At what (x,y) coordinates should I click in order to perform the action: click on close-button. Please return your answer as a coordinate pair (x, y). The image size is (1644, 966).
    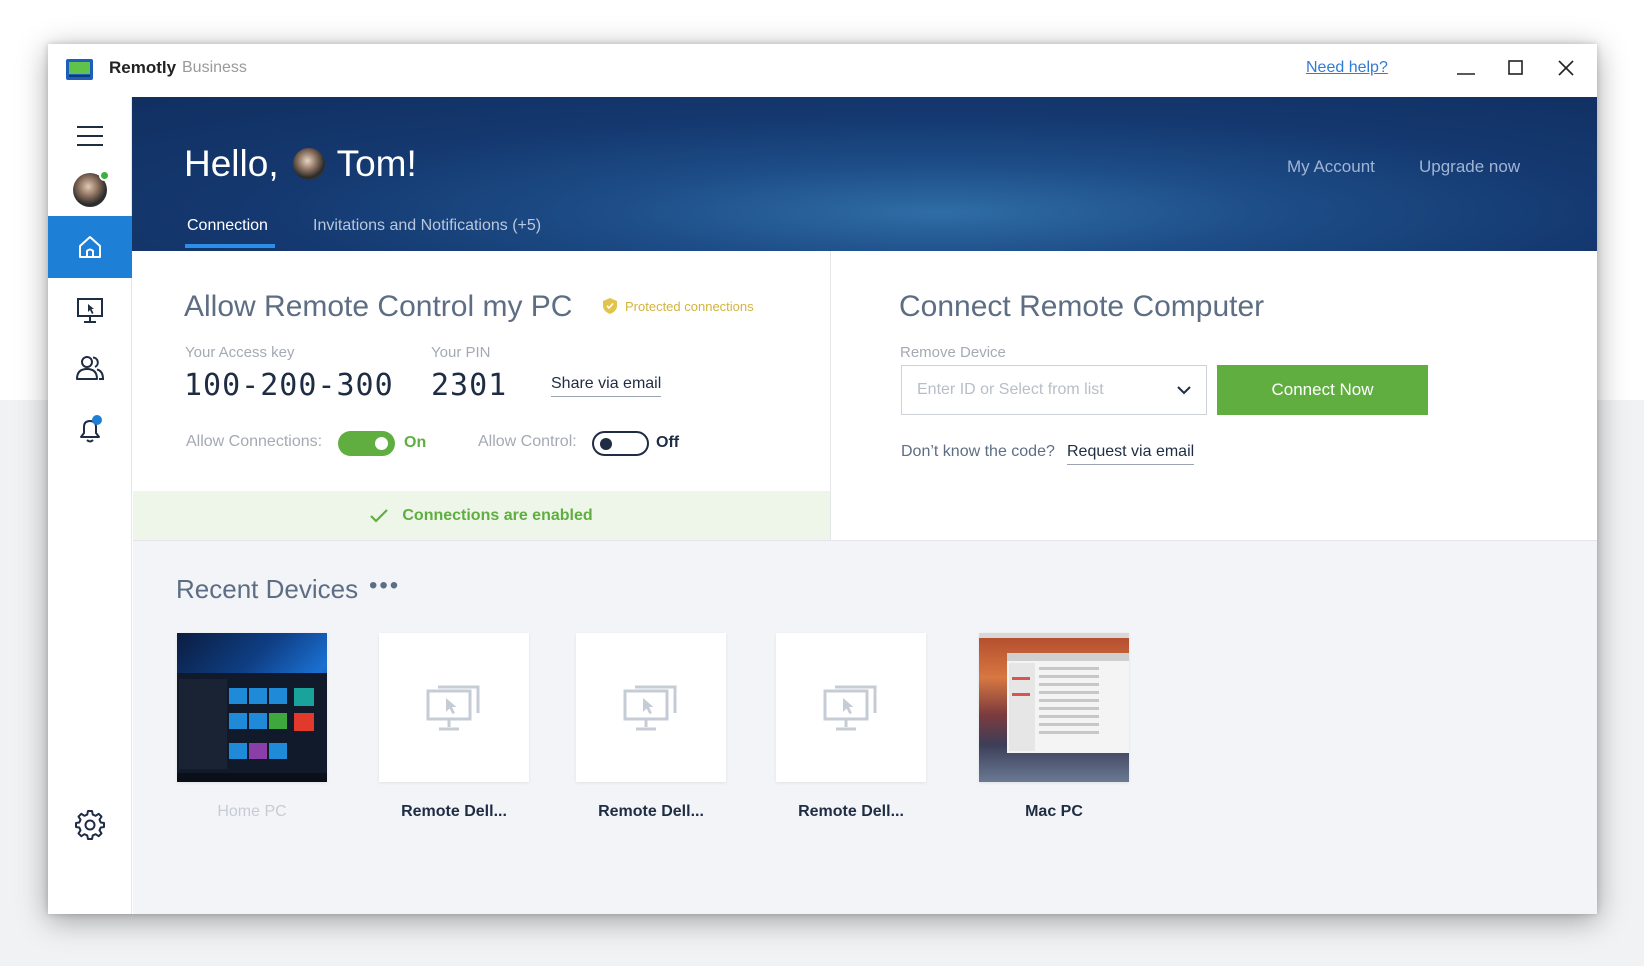
    Looking at the image, I should click on (1566, 69).